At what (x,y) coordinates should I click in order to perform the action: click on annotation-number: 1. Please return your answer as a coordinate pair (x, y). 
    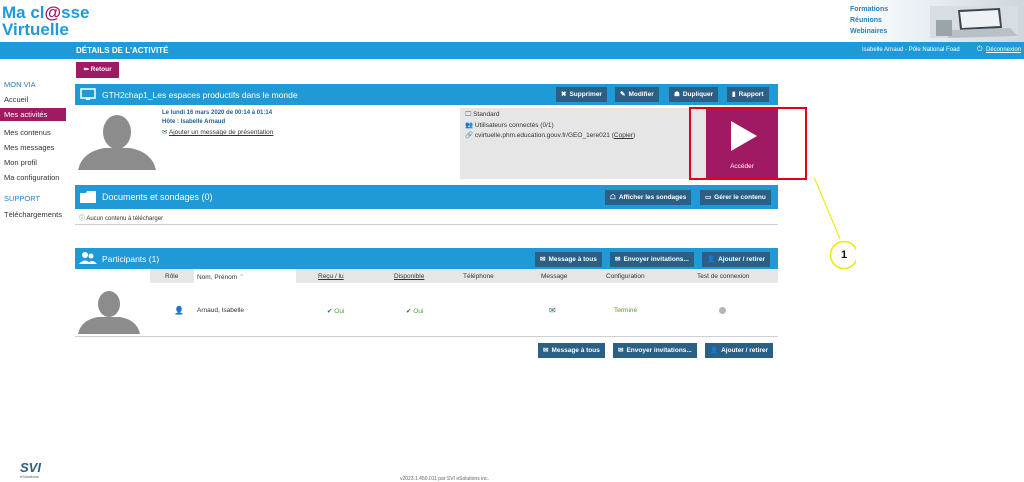
    Looking at the image, I should click on (844, 255).